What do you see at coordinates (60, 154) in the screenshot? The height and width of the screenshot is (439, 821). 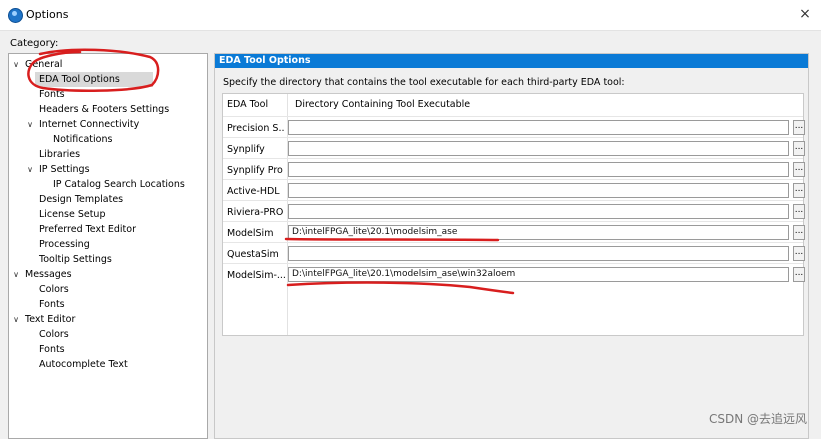 I see `tree-item-label: Libraries` at bounding box center [60, 154].